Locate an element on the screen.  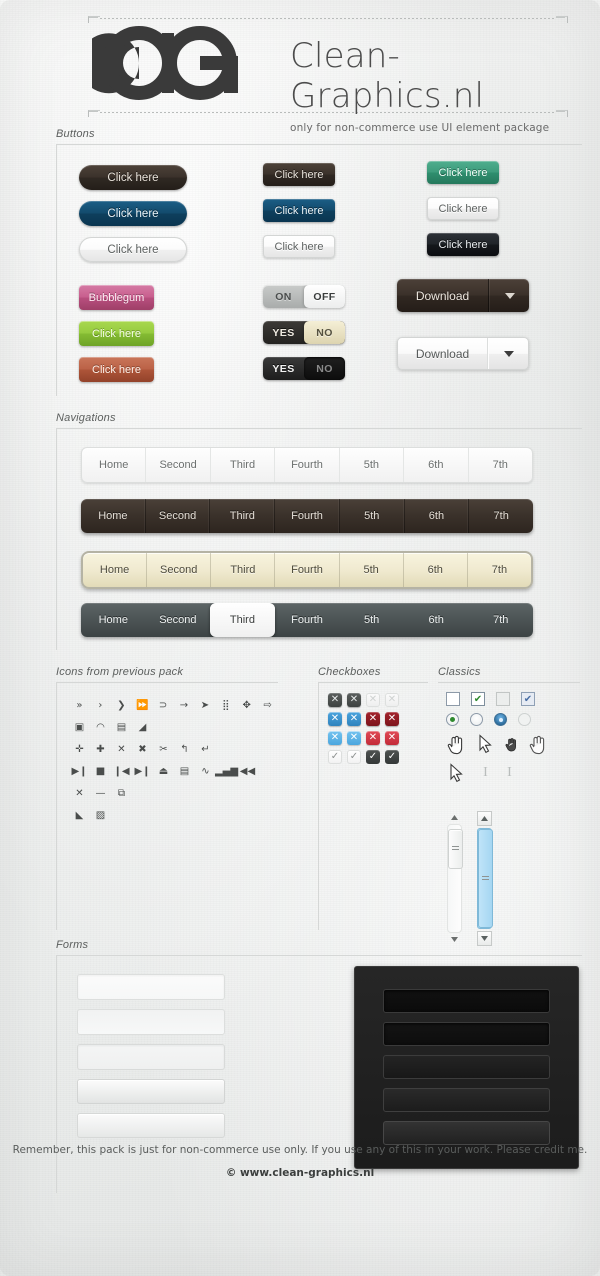
scrollbar-light is located at coordinates (454, 878).